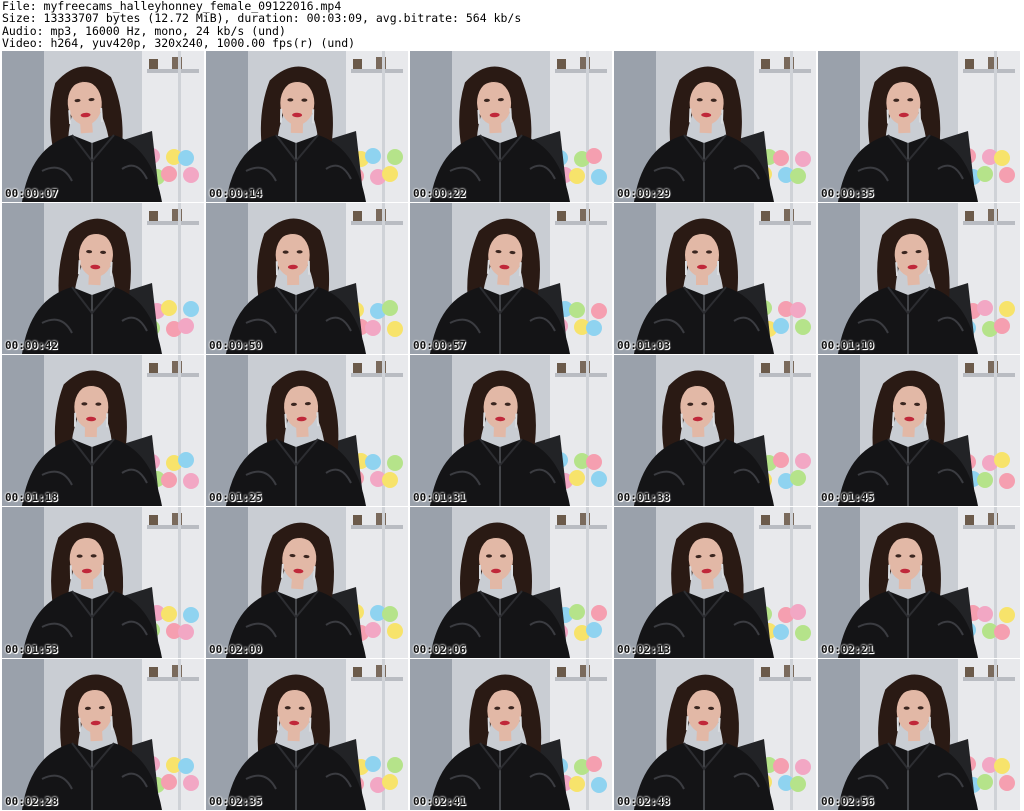  Describe the element at coordinates (439, 193) in the screenshot. I see `thumbnail-timestamp: 00:00:22` at that location.